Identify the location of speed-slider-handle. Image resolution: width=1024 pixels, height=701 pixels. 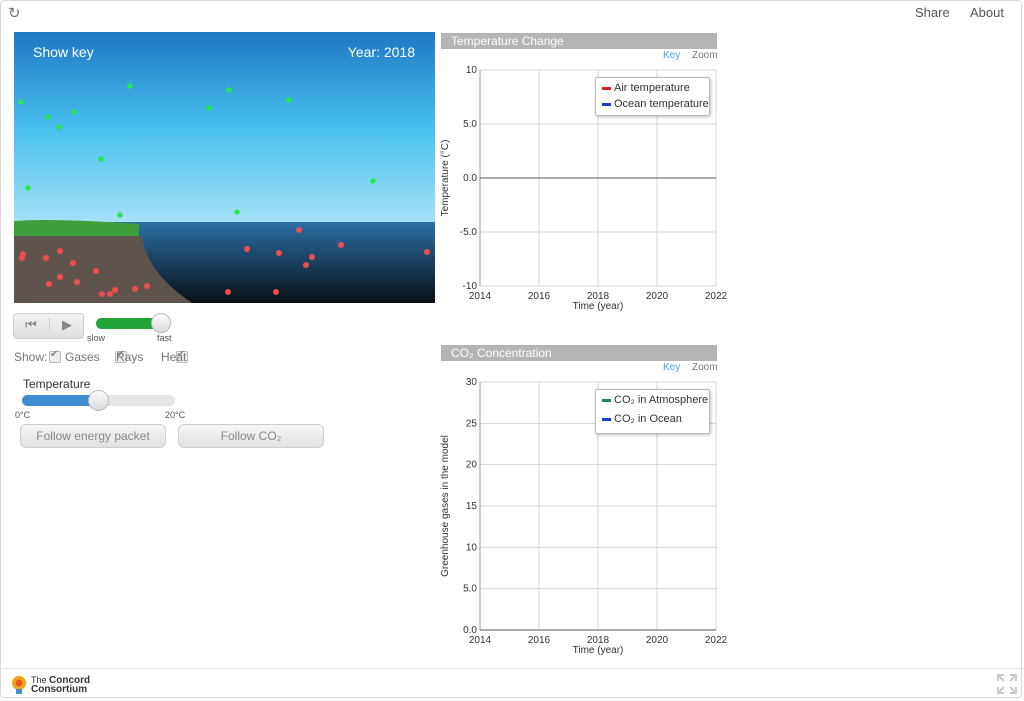
(161, 323).